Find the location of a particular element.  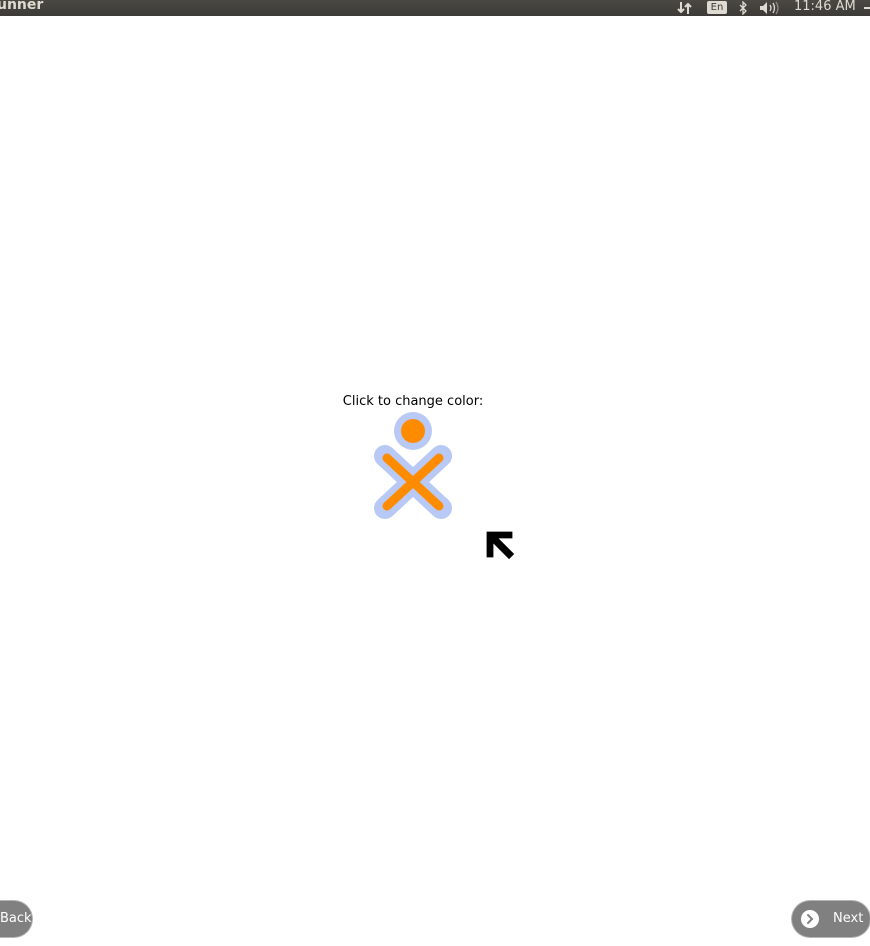

back-button: Back is located at coordinates (16, 919).